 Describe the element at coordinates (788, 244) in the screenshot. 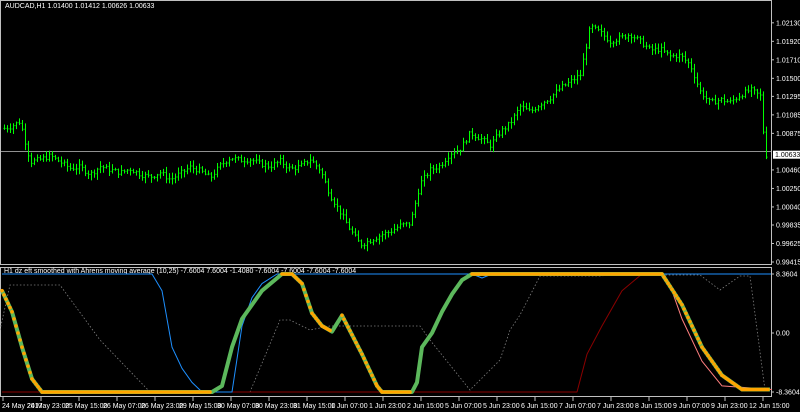

I see `price-tick-label: 0.99625` at that location.